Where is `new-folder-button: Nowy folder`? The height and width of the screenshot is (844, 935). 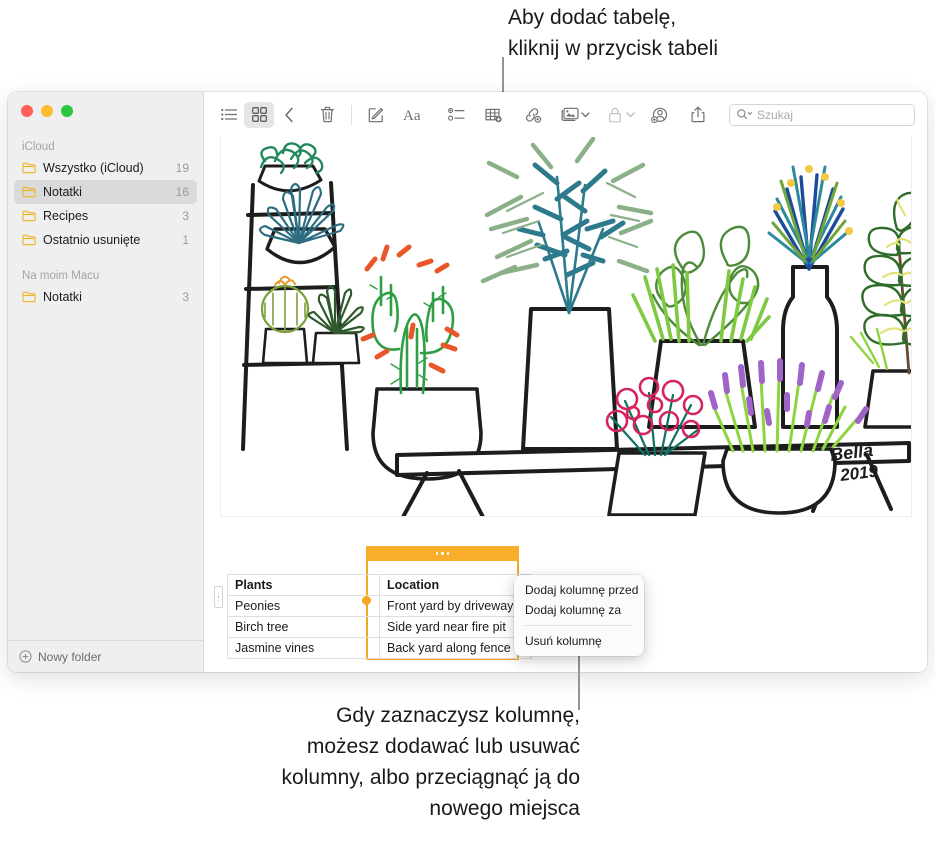 new-folder-button: Nowy folder is located at coordinates (105, 656).